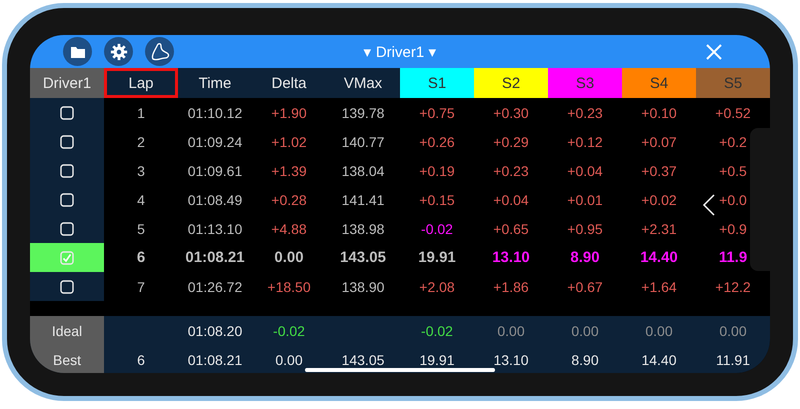 The width and height of the screenshot is (800, 409). I want to click on table-cell: +0.0, so click(733, 200).